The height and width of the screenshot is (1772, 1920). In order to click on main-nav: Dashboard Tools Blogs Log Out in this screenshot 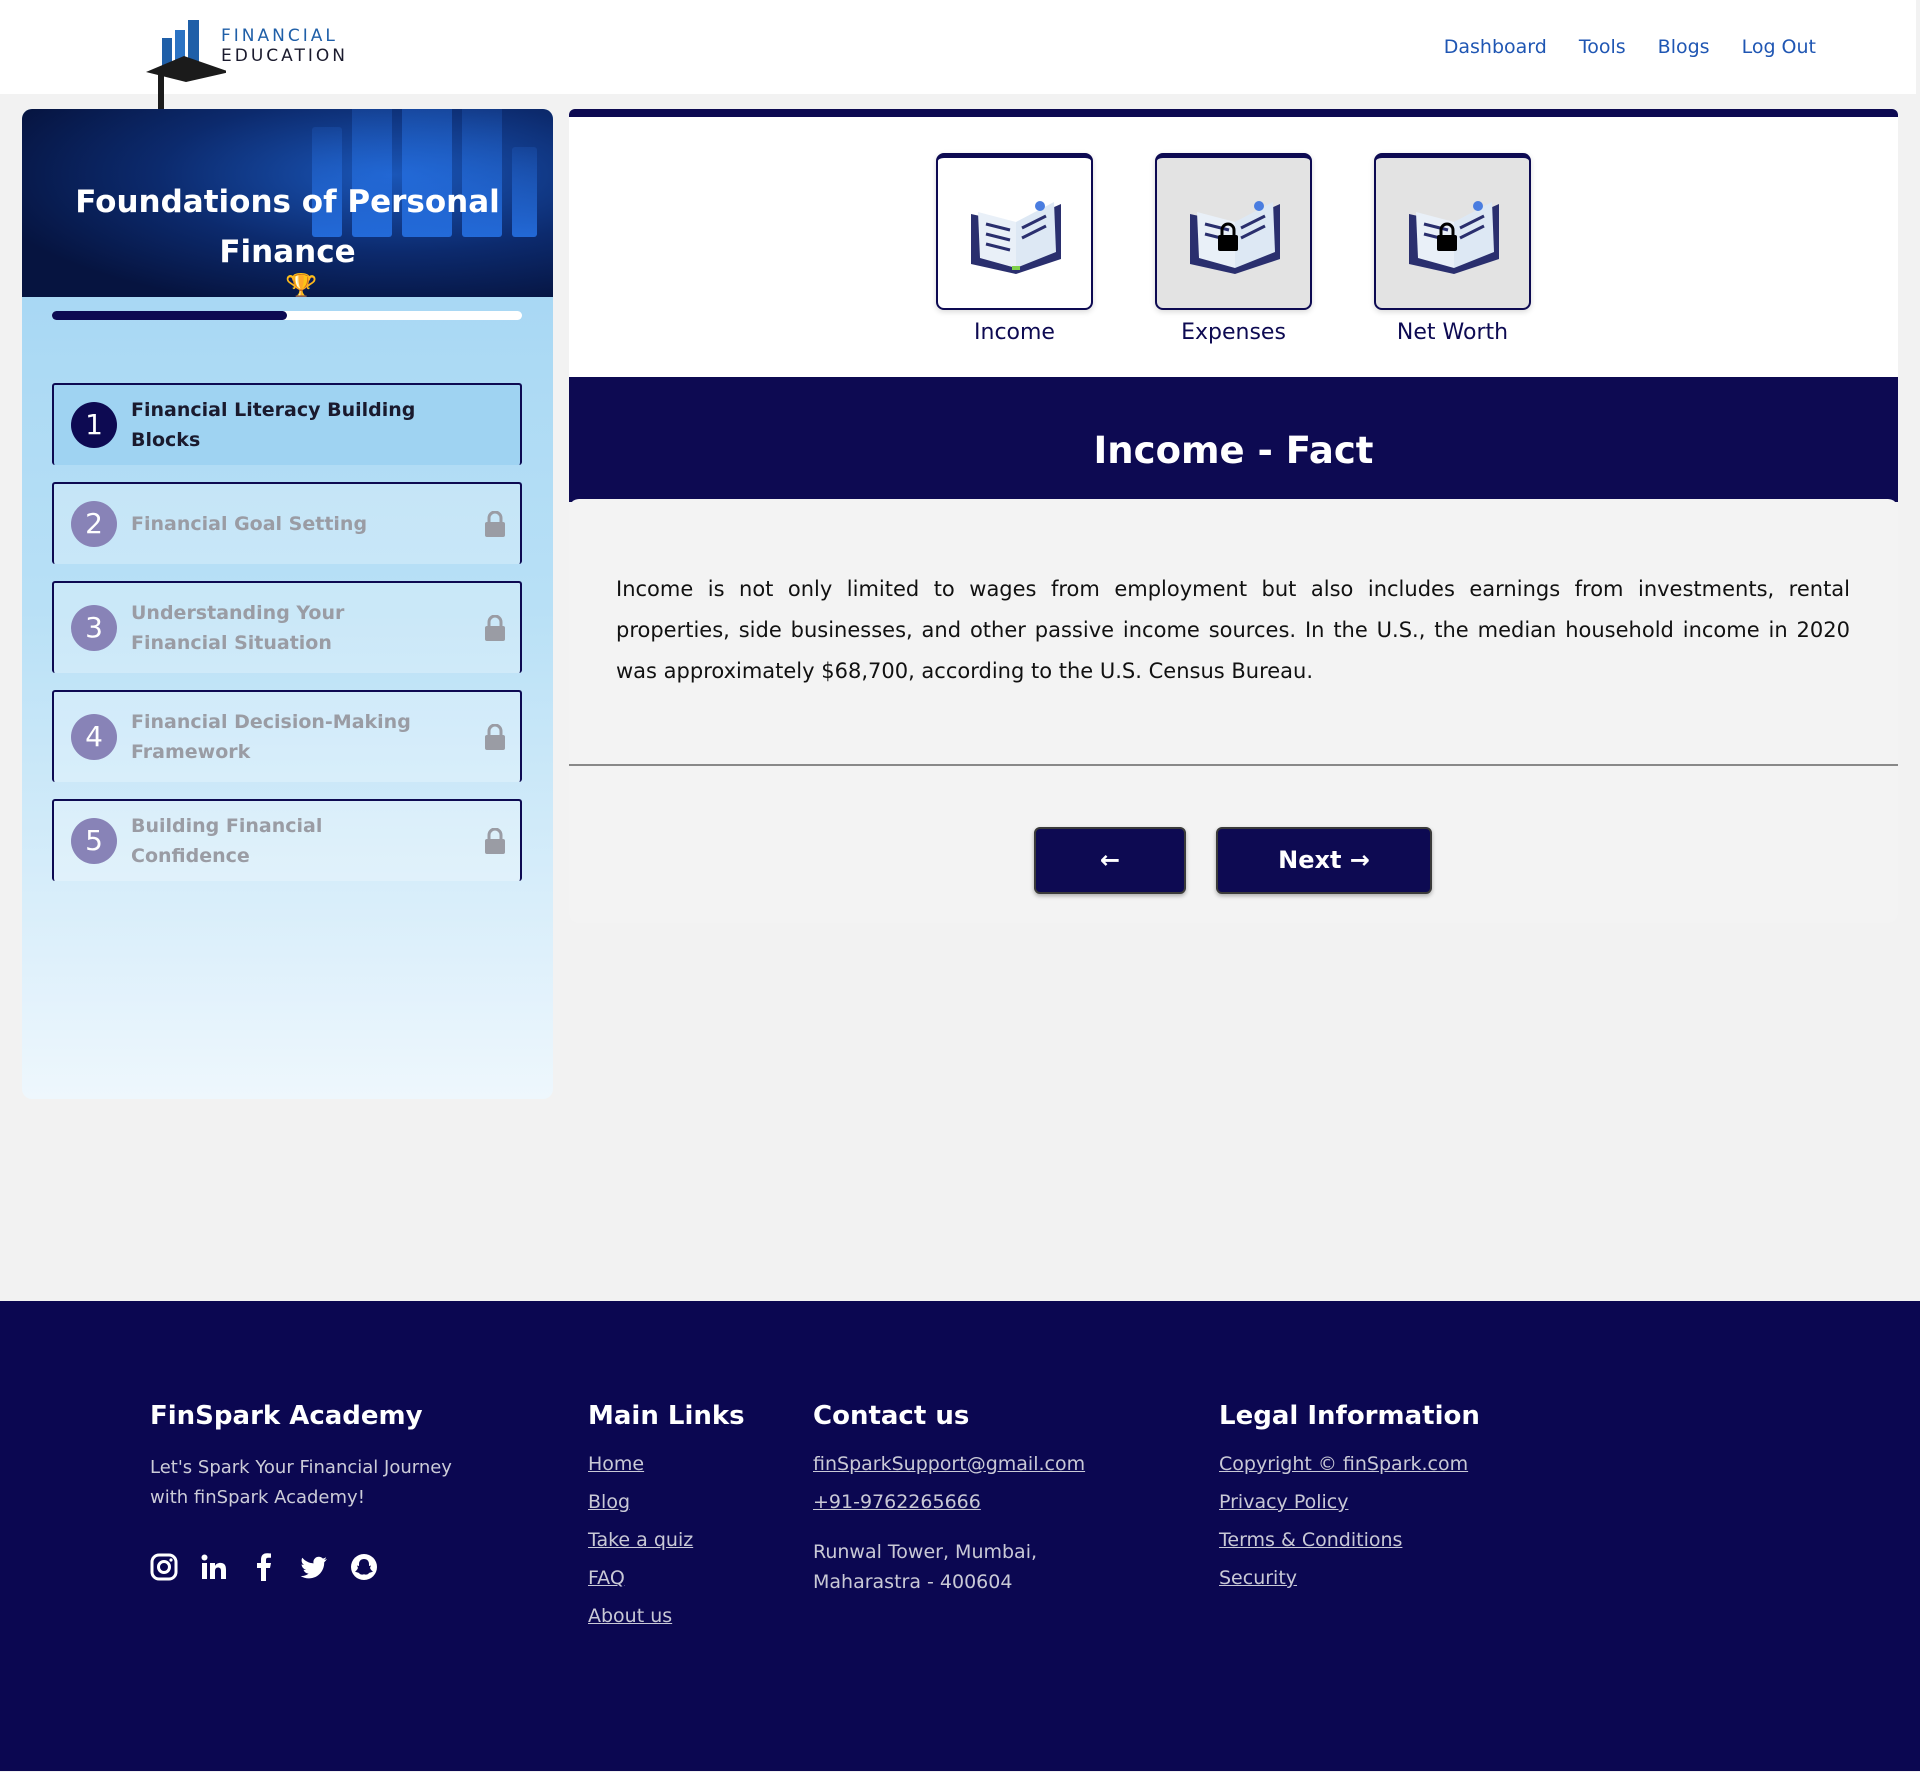, I will do `click(1630, 47)`.